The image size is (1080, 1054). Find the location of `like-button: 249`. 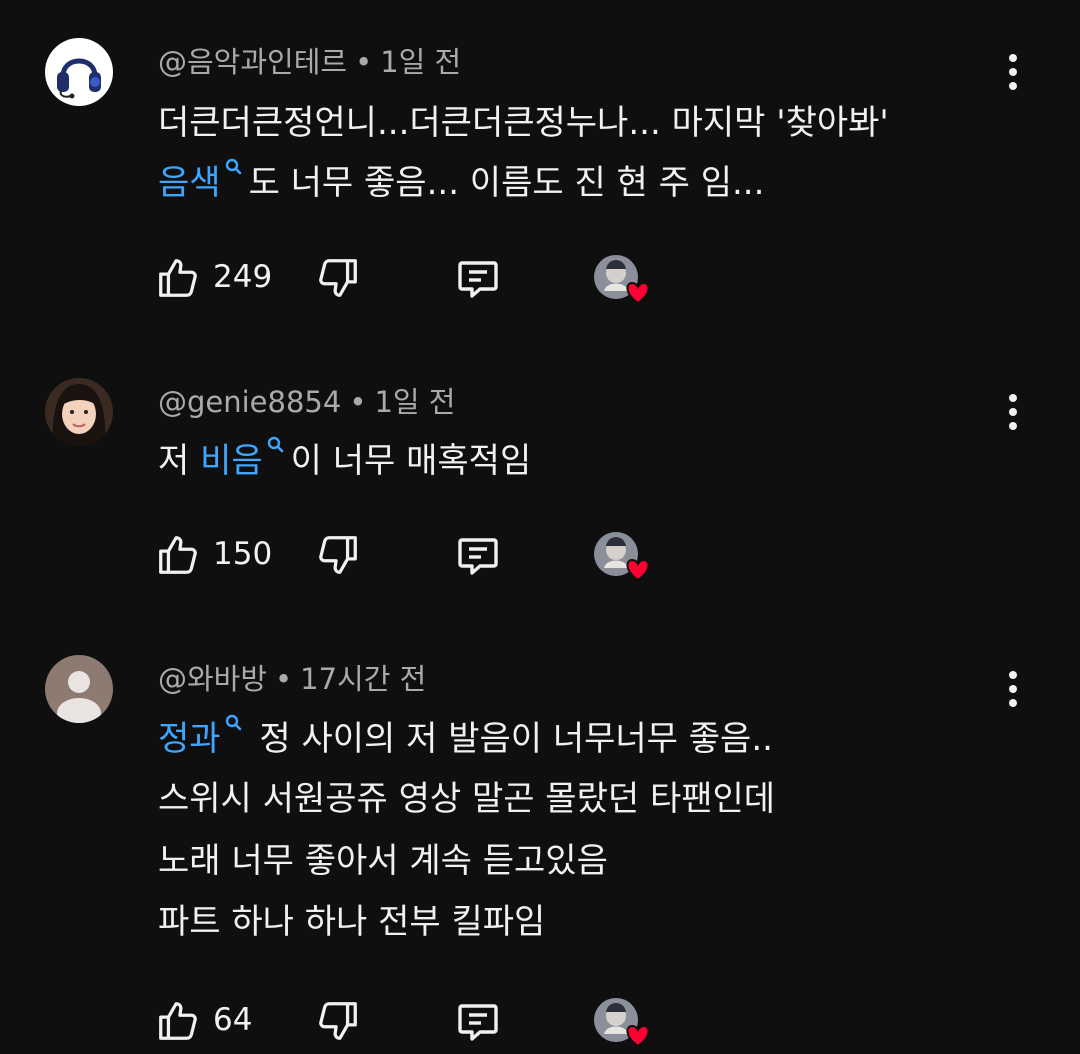

like-button: 249 is located at coordinates (215, 277).